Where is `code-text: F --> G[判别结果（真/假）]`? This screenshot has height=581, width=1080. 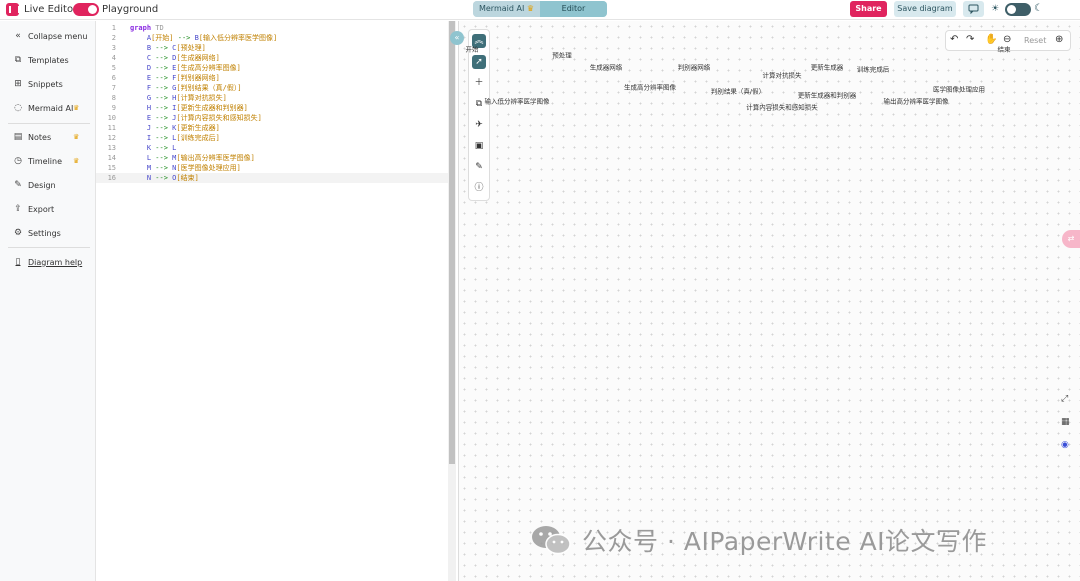 code-text: F --> G[判别结果（真/假）] is located at coordinates (186, 88).